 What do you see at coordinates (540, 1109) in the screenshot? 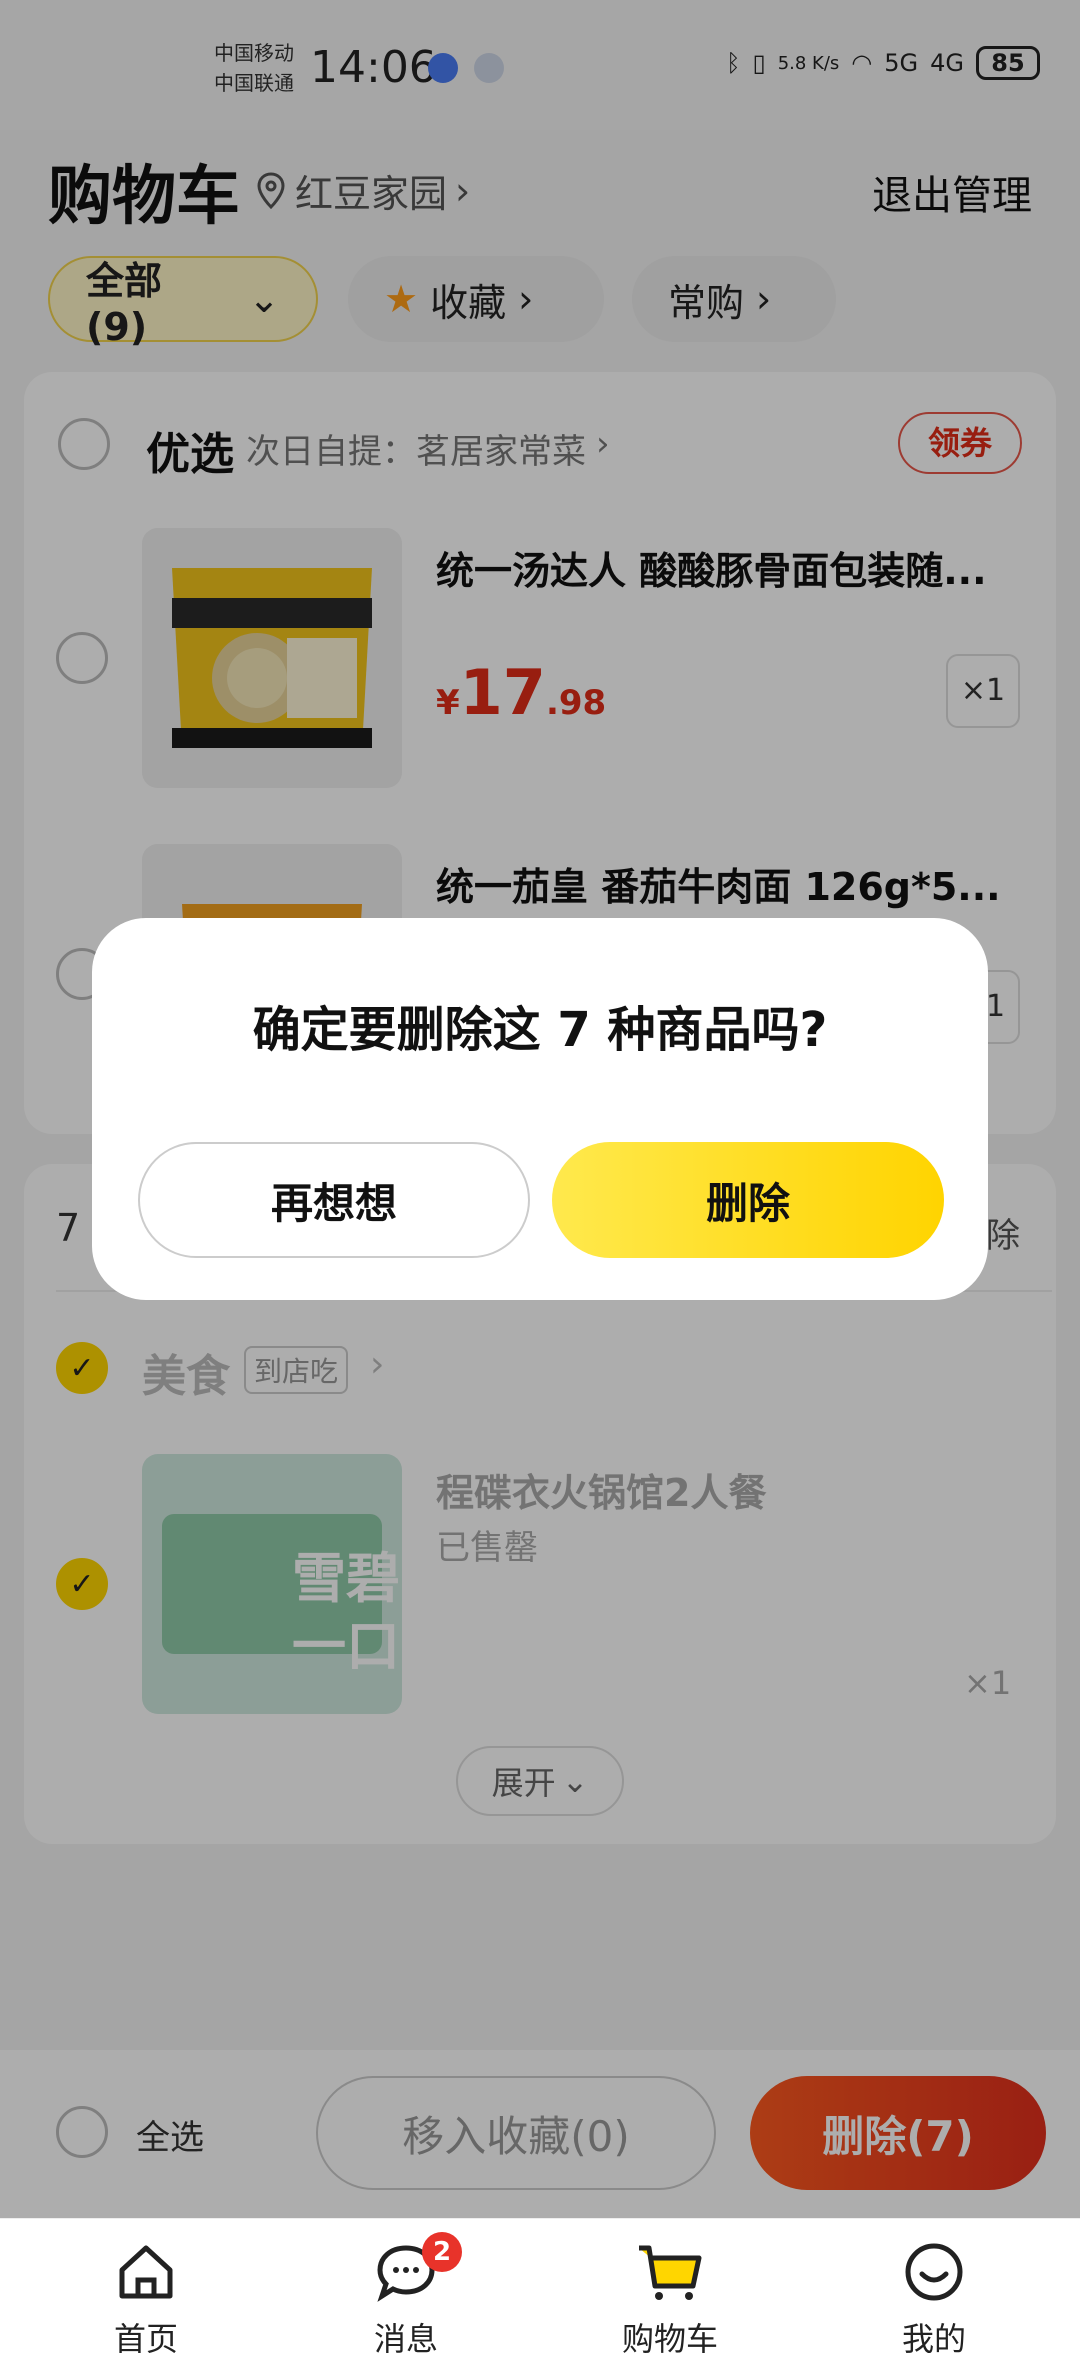
I see `confirm-delete-dialog: 确定要删除这 7 种商品吗? 再想想 删除` at bounding box center [540, 1109].